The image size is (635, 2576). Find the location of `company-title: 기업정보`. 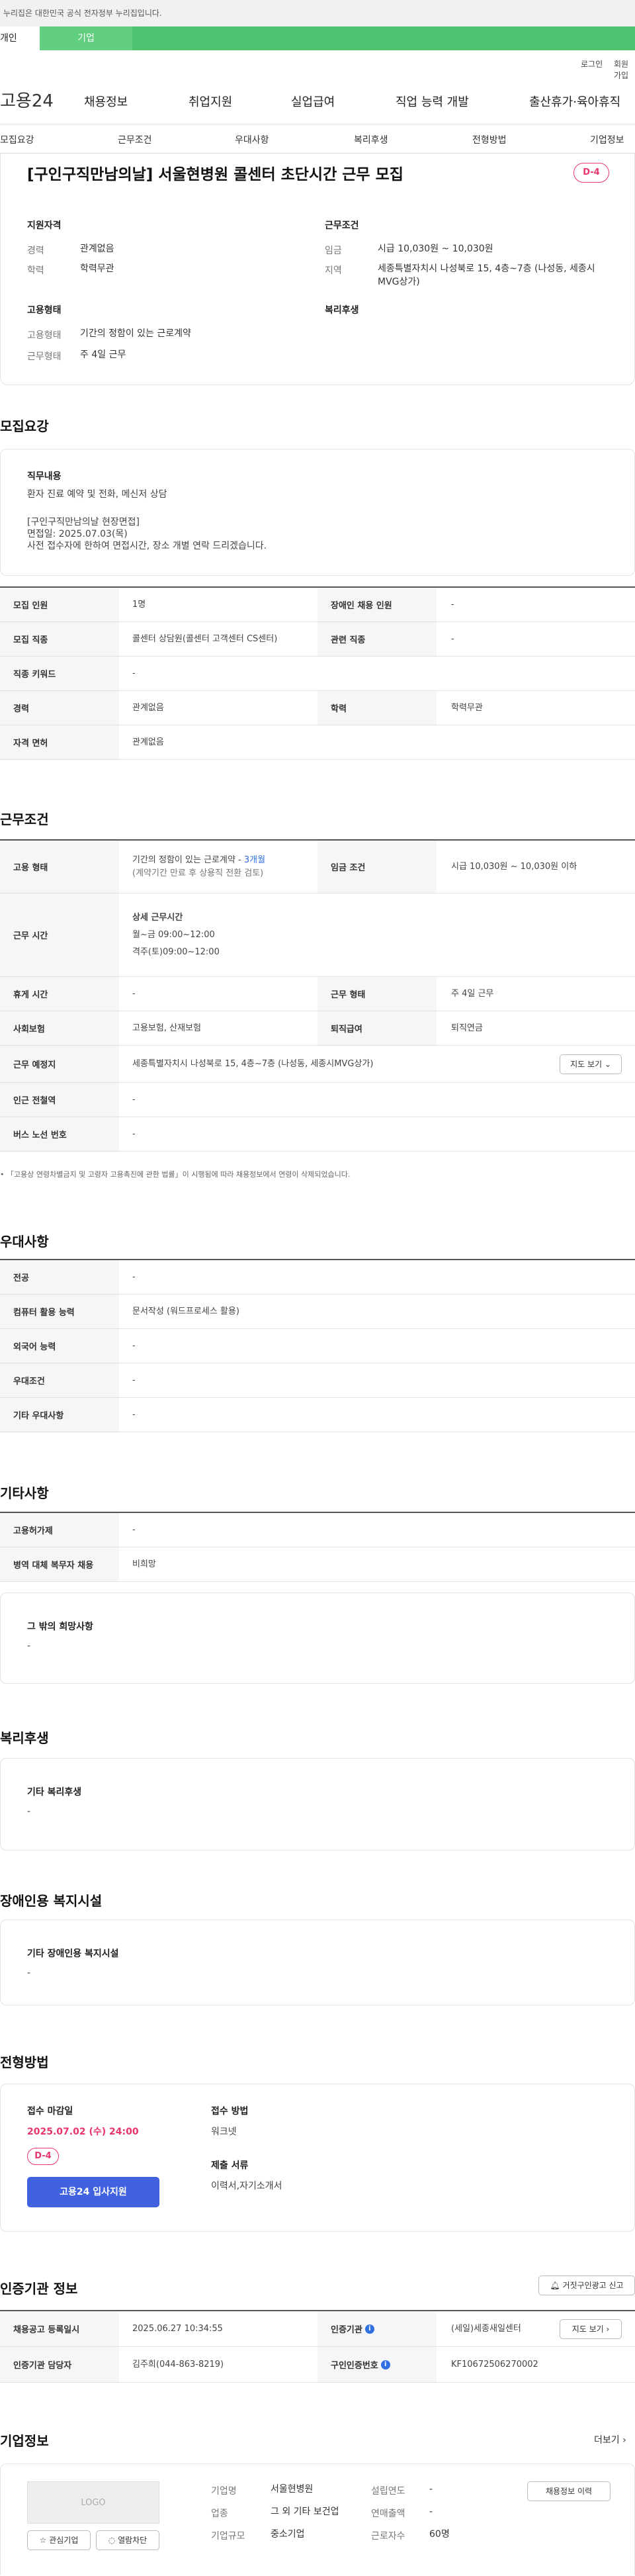

company-title: 기업정보 is located at coordinates (24, 2441).